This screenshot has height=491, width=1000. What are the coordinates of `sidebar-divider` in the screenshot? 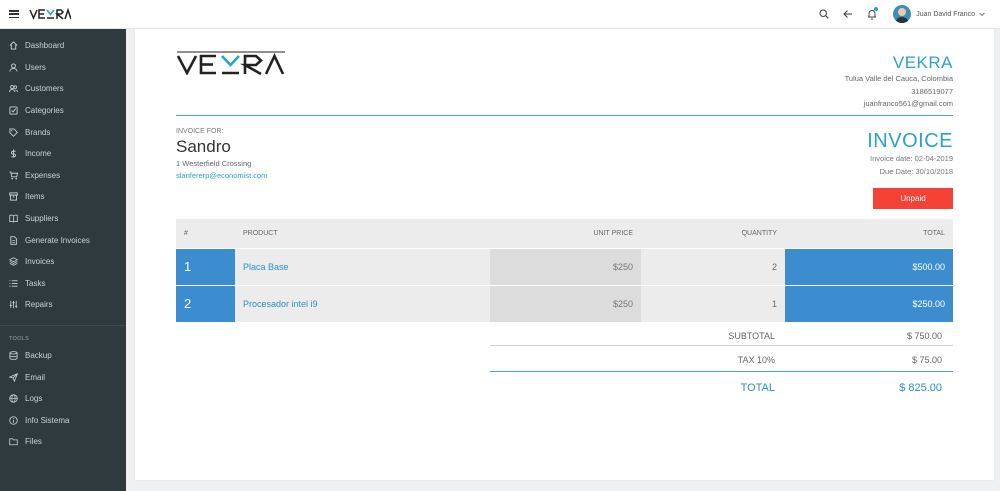 It's located at (63, 325).